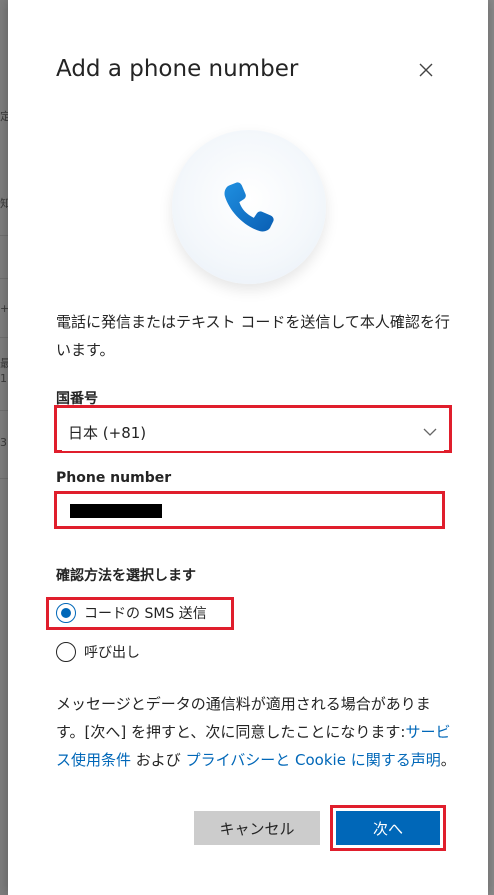  Describe the element at coordinates (177, 69) in the screenshot. I see `dialog-title: Add a phone number` at that location.